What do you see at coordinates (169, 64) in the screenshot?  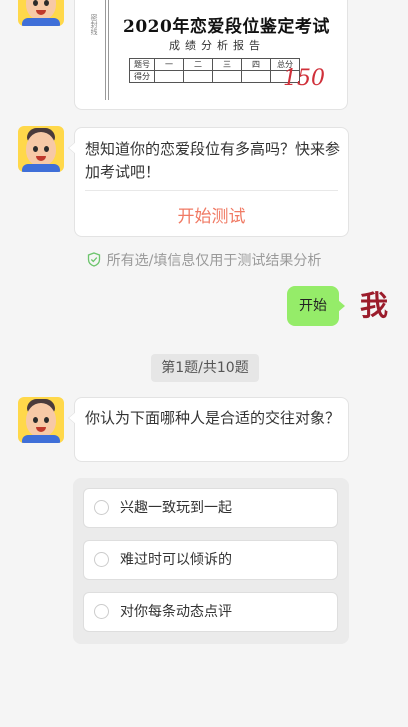 I see `table-cell: 一` at bounding box center [169, 64].